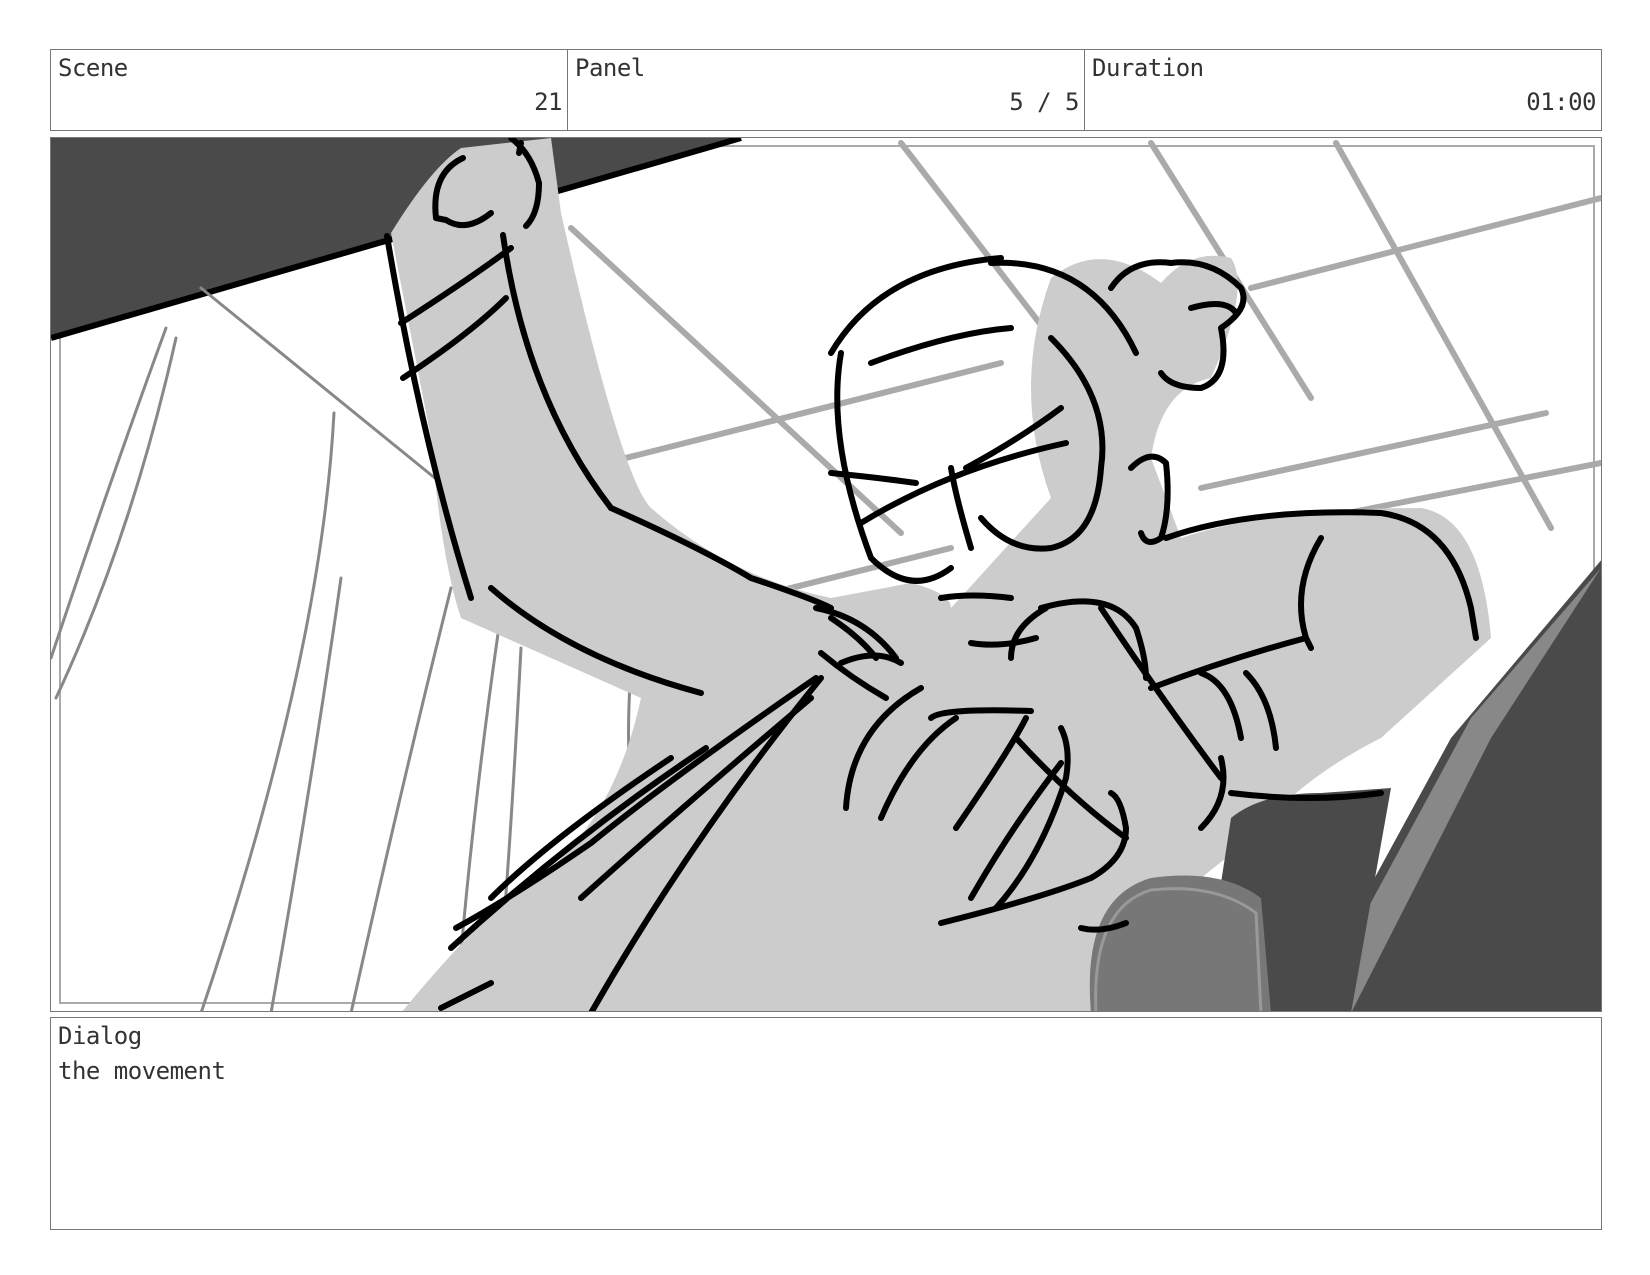  I want to click on duration-label: Duration, so click(1148, 68).